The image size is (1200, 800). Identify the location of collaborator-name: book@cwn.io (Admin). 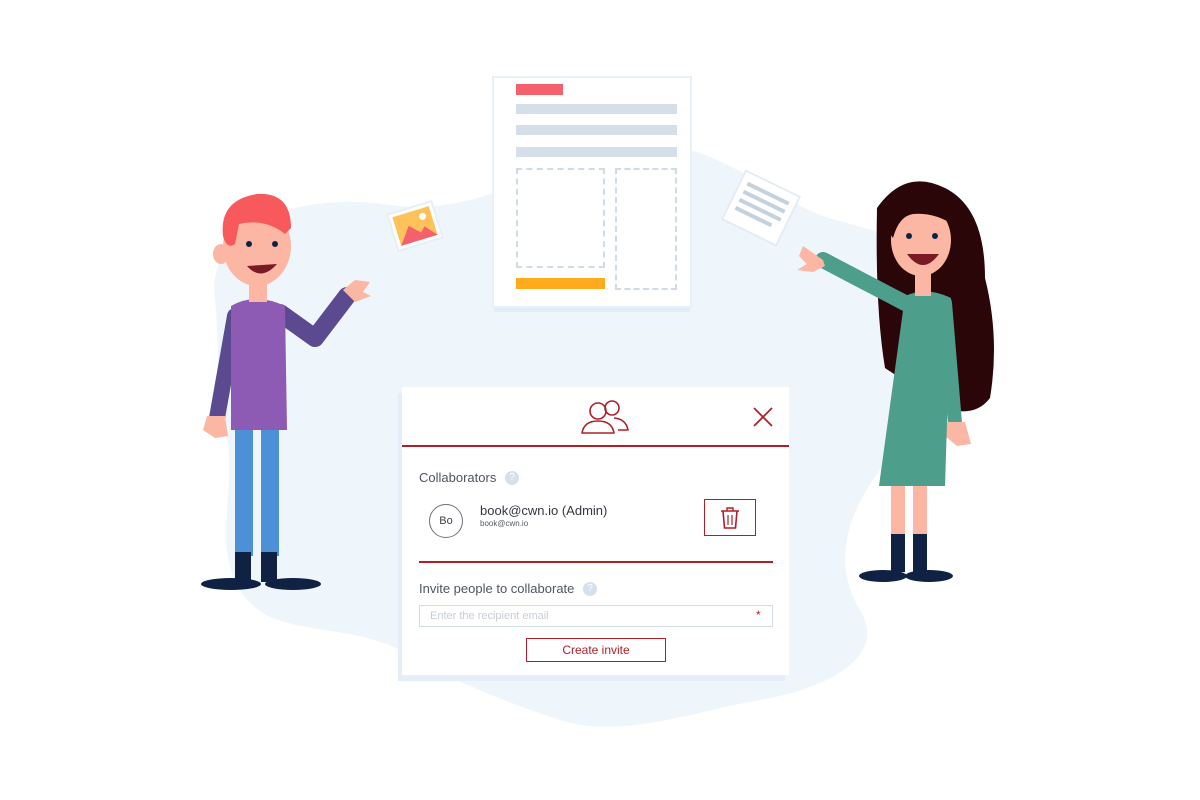
(544, 510).